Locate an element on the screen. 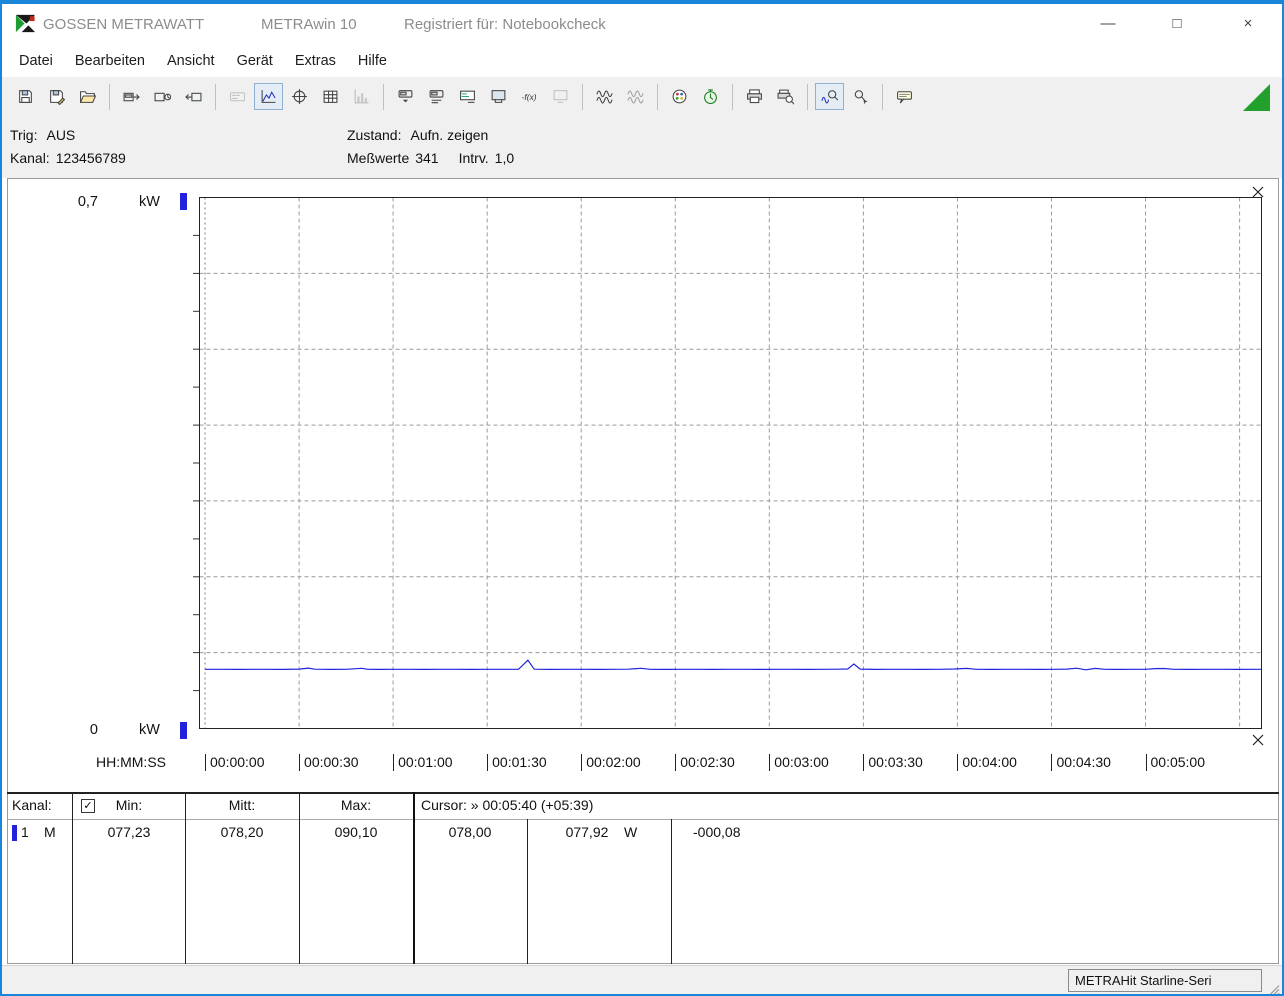 The width and height of the screenshot is (1284, 996). power-trace is located at coordinates (733, 665).